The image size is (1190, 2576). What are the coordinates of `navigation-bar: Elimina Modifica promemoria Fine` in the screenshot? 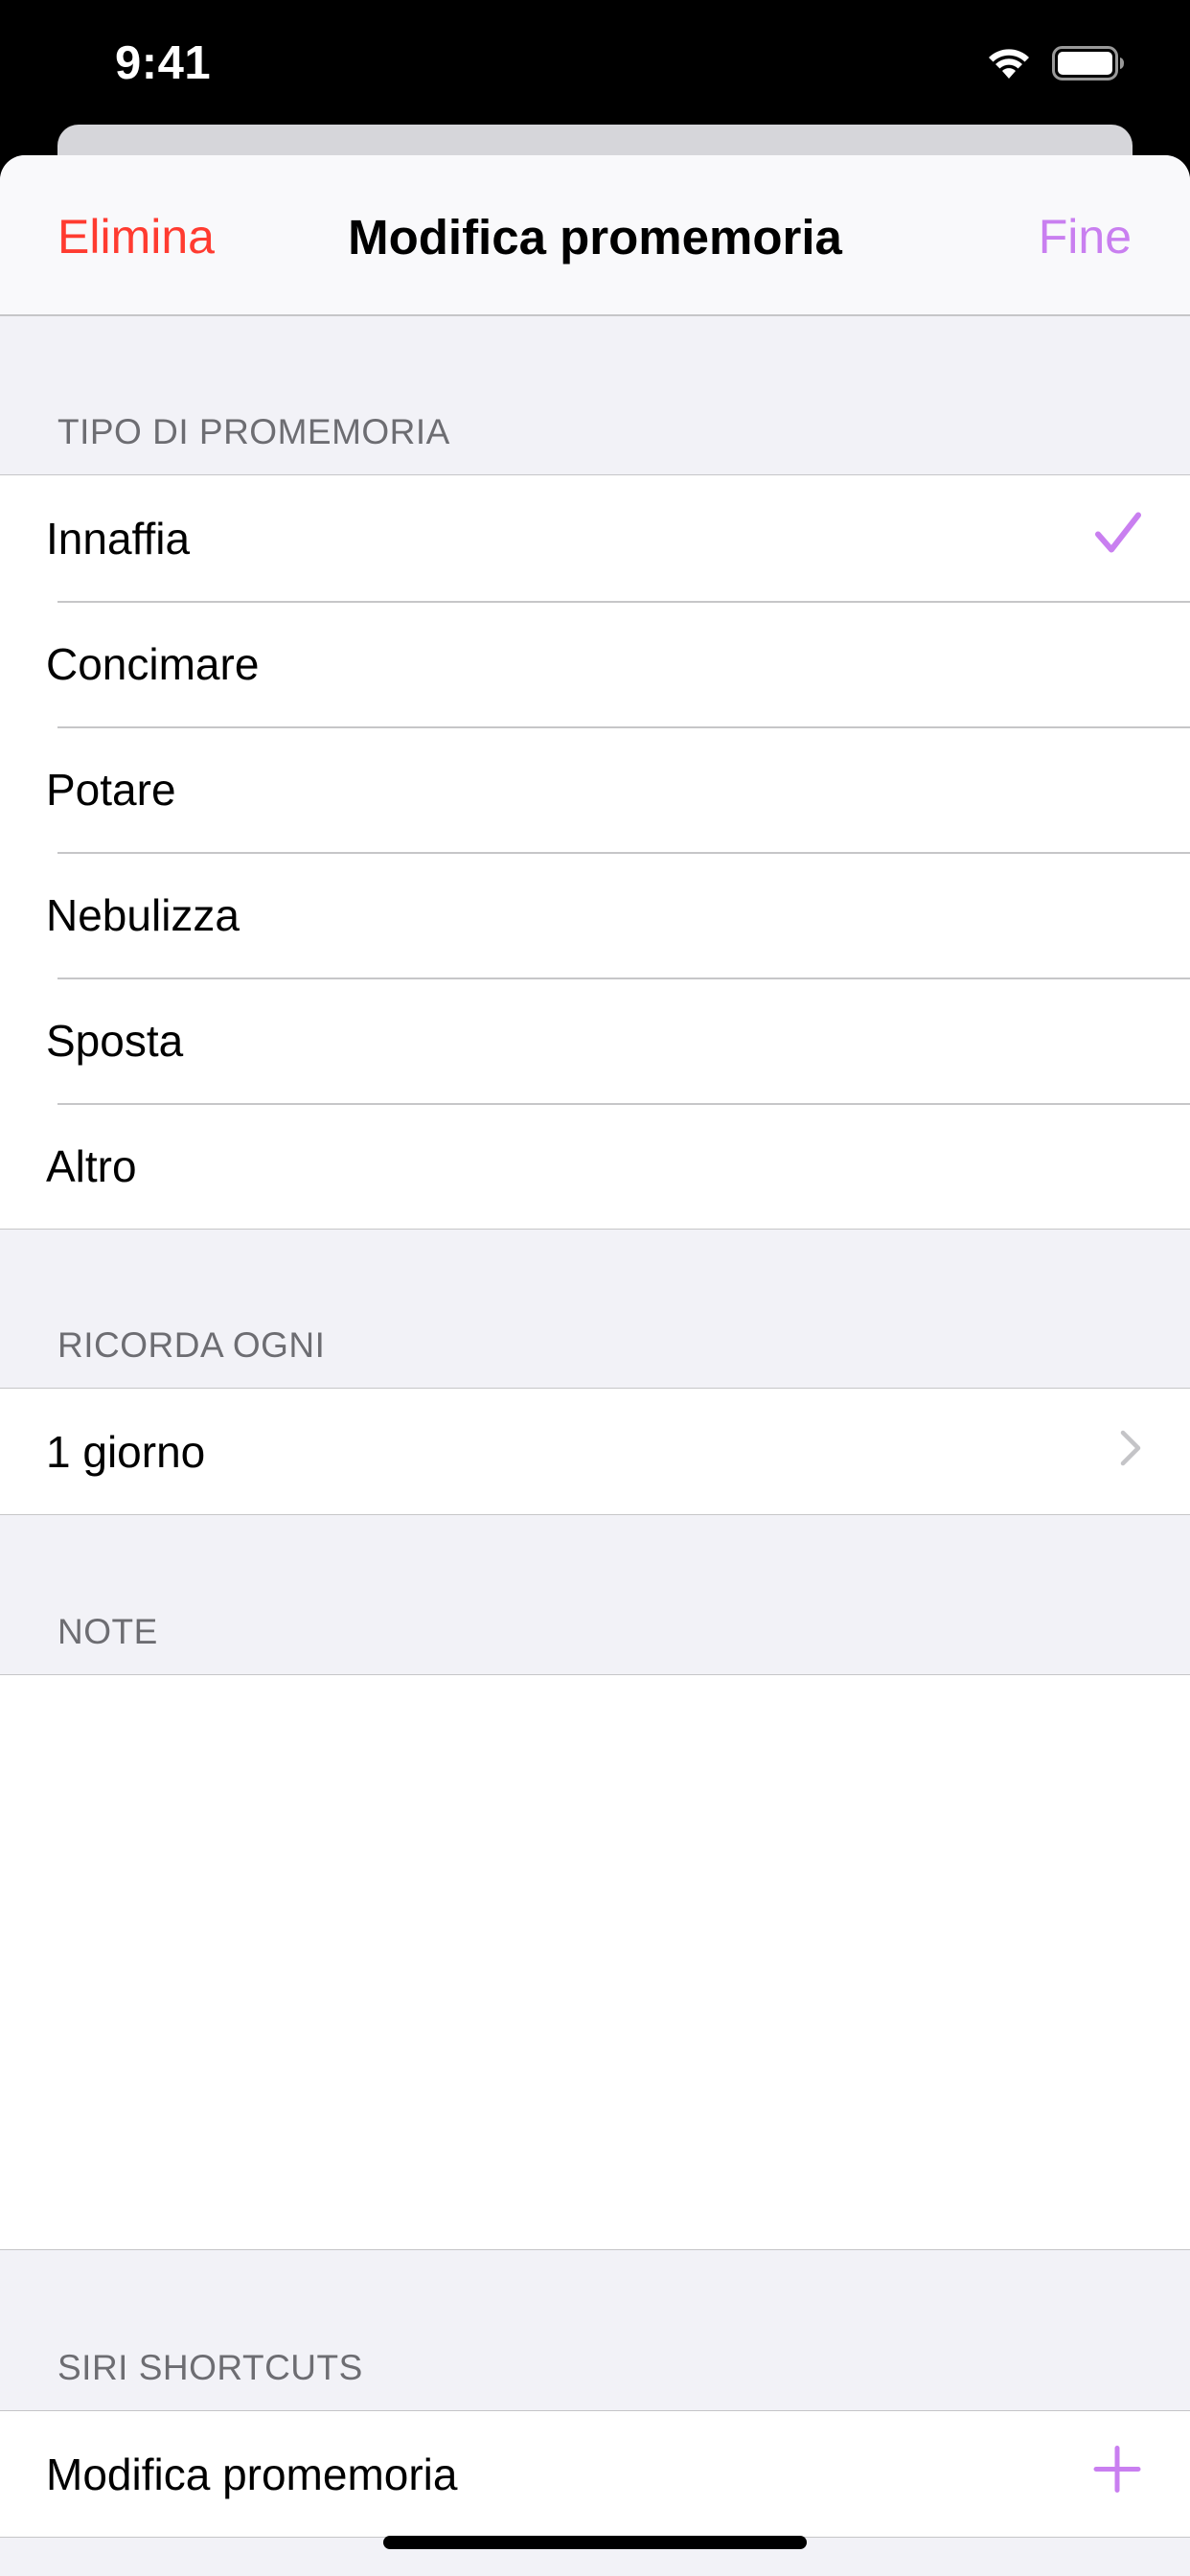 It's located at (595, 235).